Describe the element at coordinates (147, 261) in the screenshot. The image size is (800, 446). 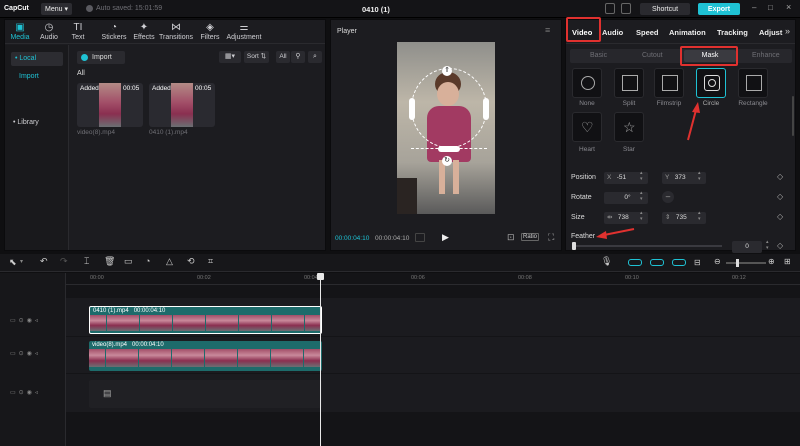
I see `reverse-icon: ◔` at that location.